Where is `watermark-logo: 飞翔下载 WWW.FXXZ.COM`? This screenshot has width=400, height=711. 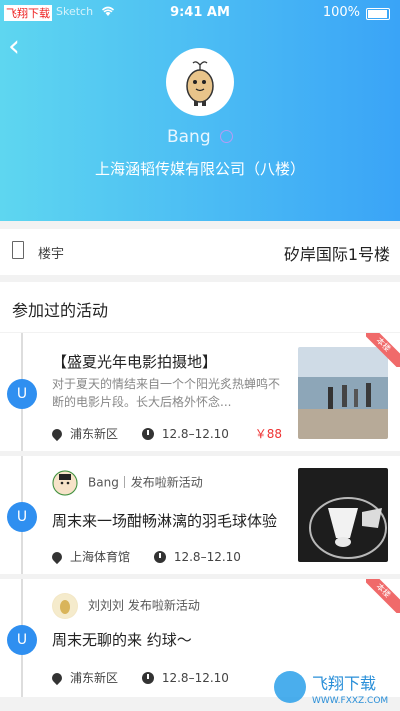 watermark-logo: 飞翔下载 WWW.FXXZ.COM is located at coordinates (334, 687).